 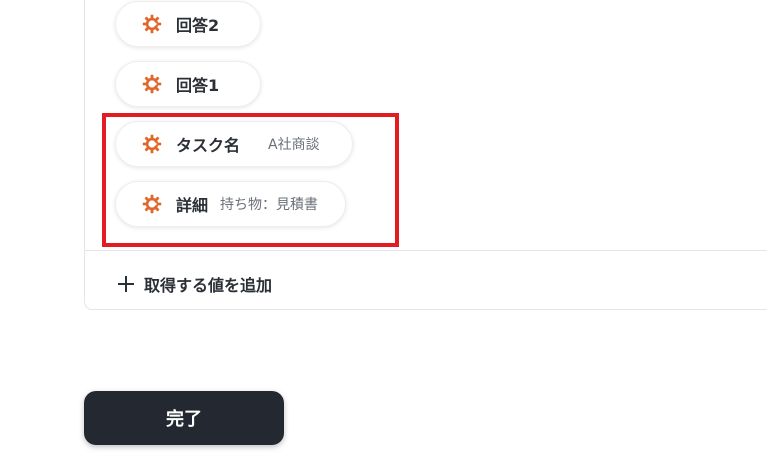 What do you see at coordinates (208, 285) in the screenshot?
I see `add-value-label: 取得する値を追加` at bounding box center [208, 285].